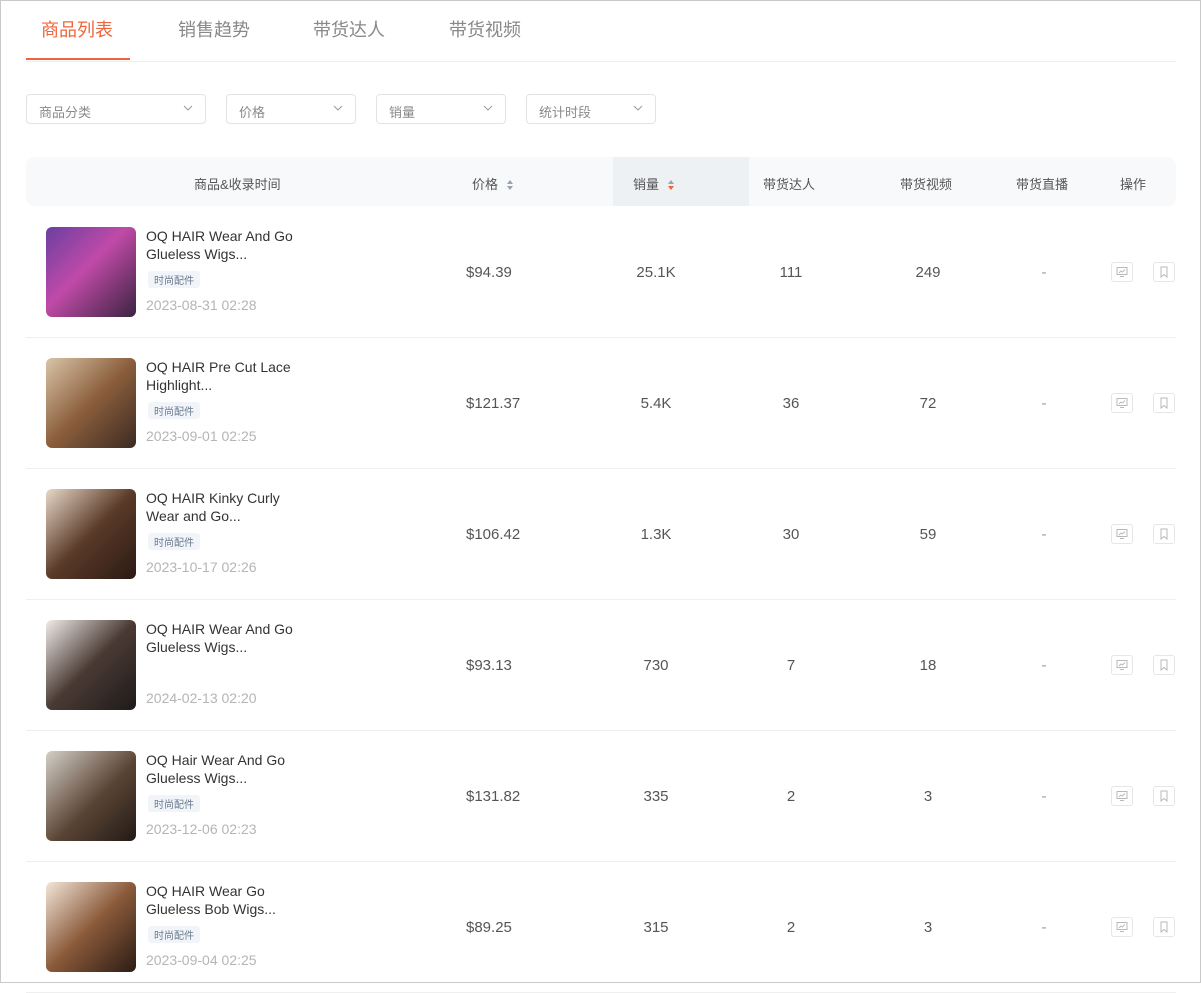 The image size is (1201, 993). Describe the element at coordinates (656, 927) in the screenshot. I see `sales-cell: 315` at that location.